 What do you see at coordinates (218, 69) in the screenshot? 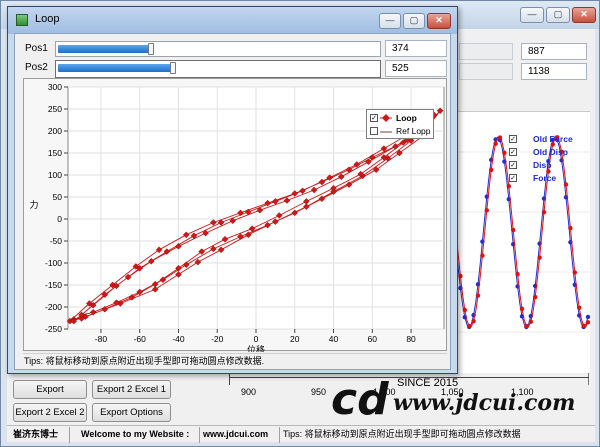
I see `pos2-slider` at bounding box center [218, 69].